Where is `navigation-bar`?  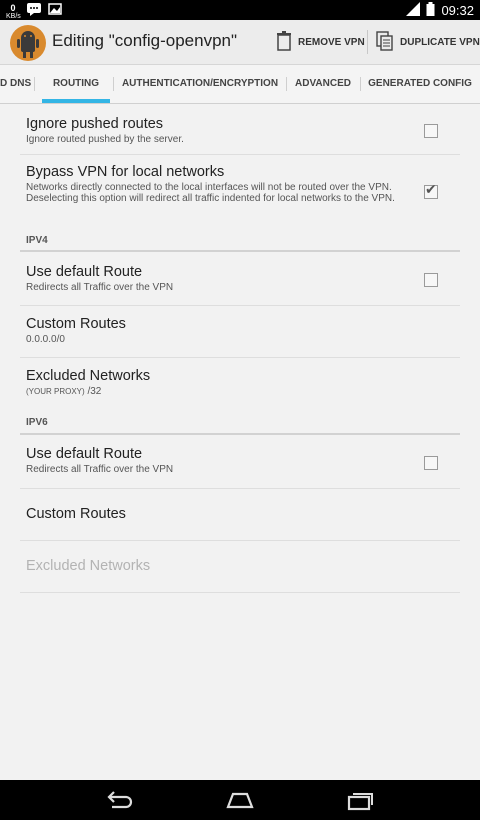
navigation-bar is located at coordinates (240, 800).